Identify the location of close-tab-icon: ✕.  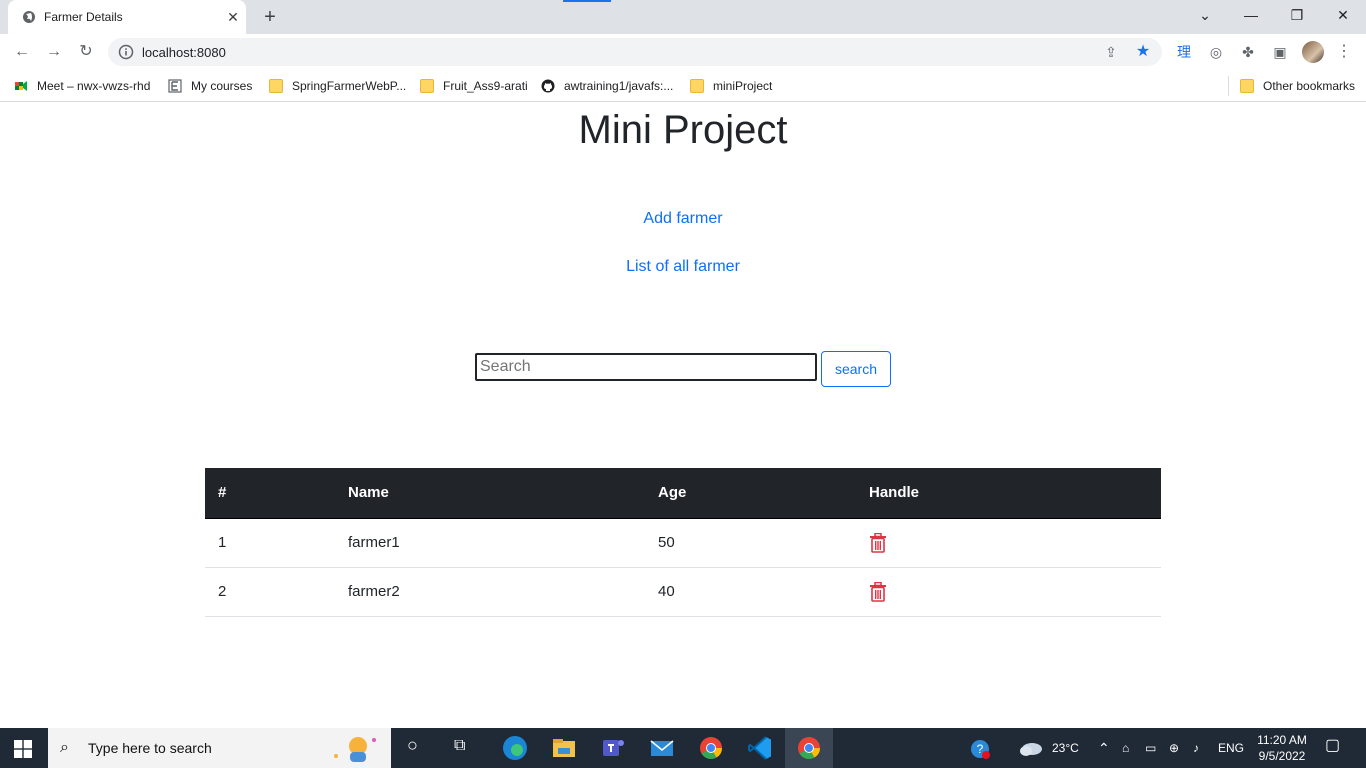
(233, 17).